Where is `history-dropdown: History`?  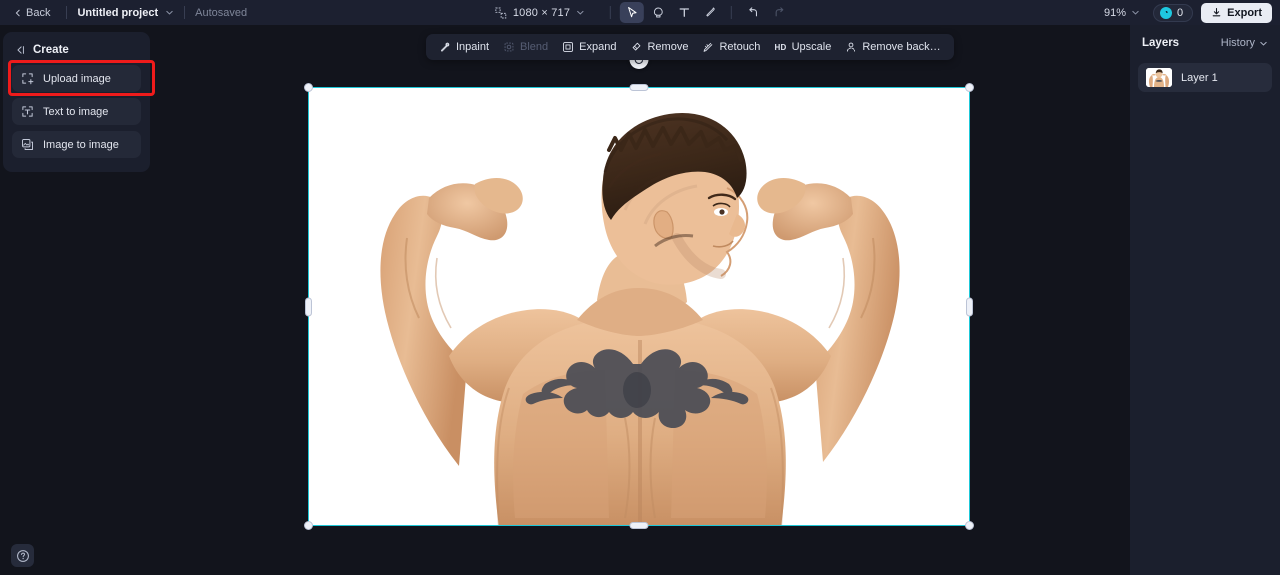
history-dropdown: History is located at coordinates (1244, 43).